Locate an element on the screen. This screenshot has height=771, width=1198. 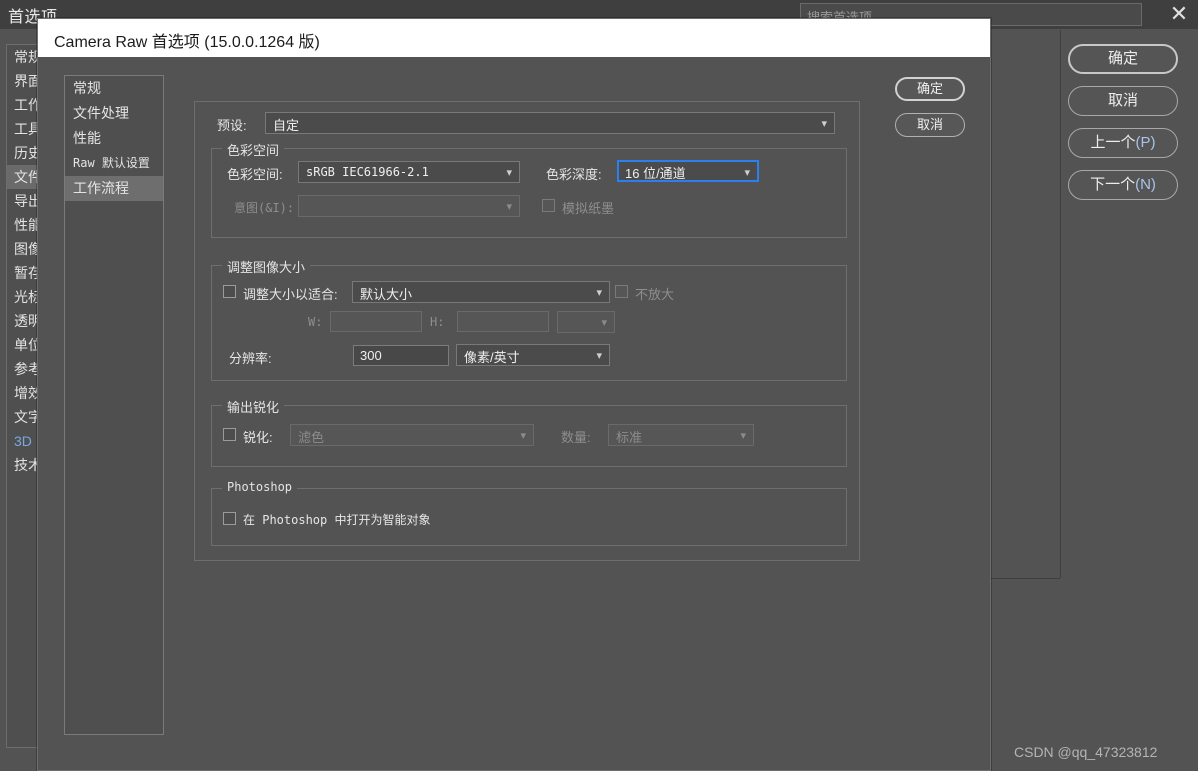
color-space-value: sRGB IEC61966-2.1 is located at coordinates (367, 172).